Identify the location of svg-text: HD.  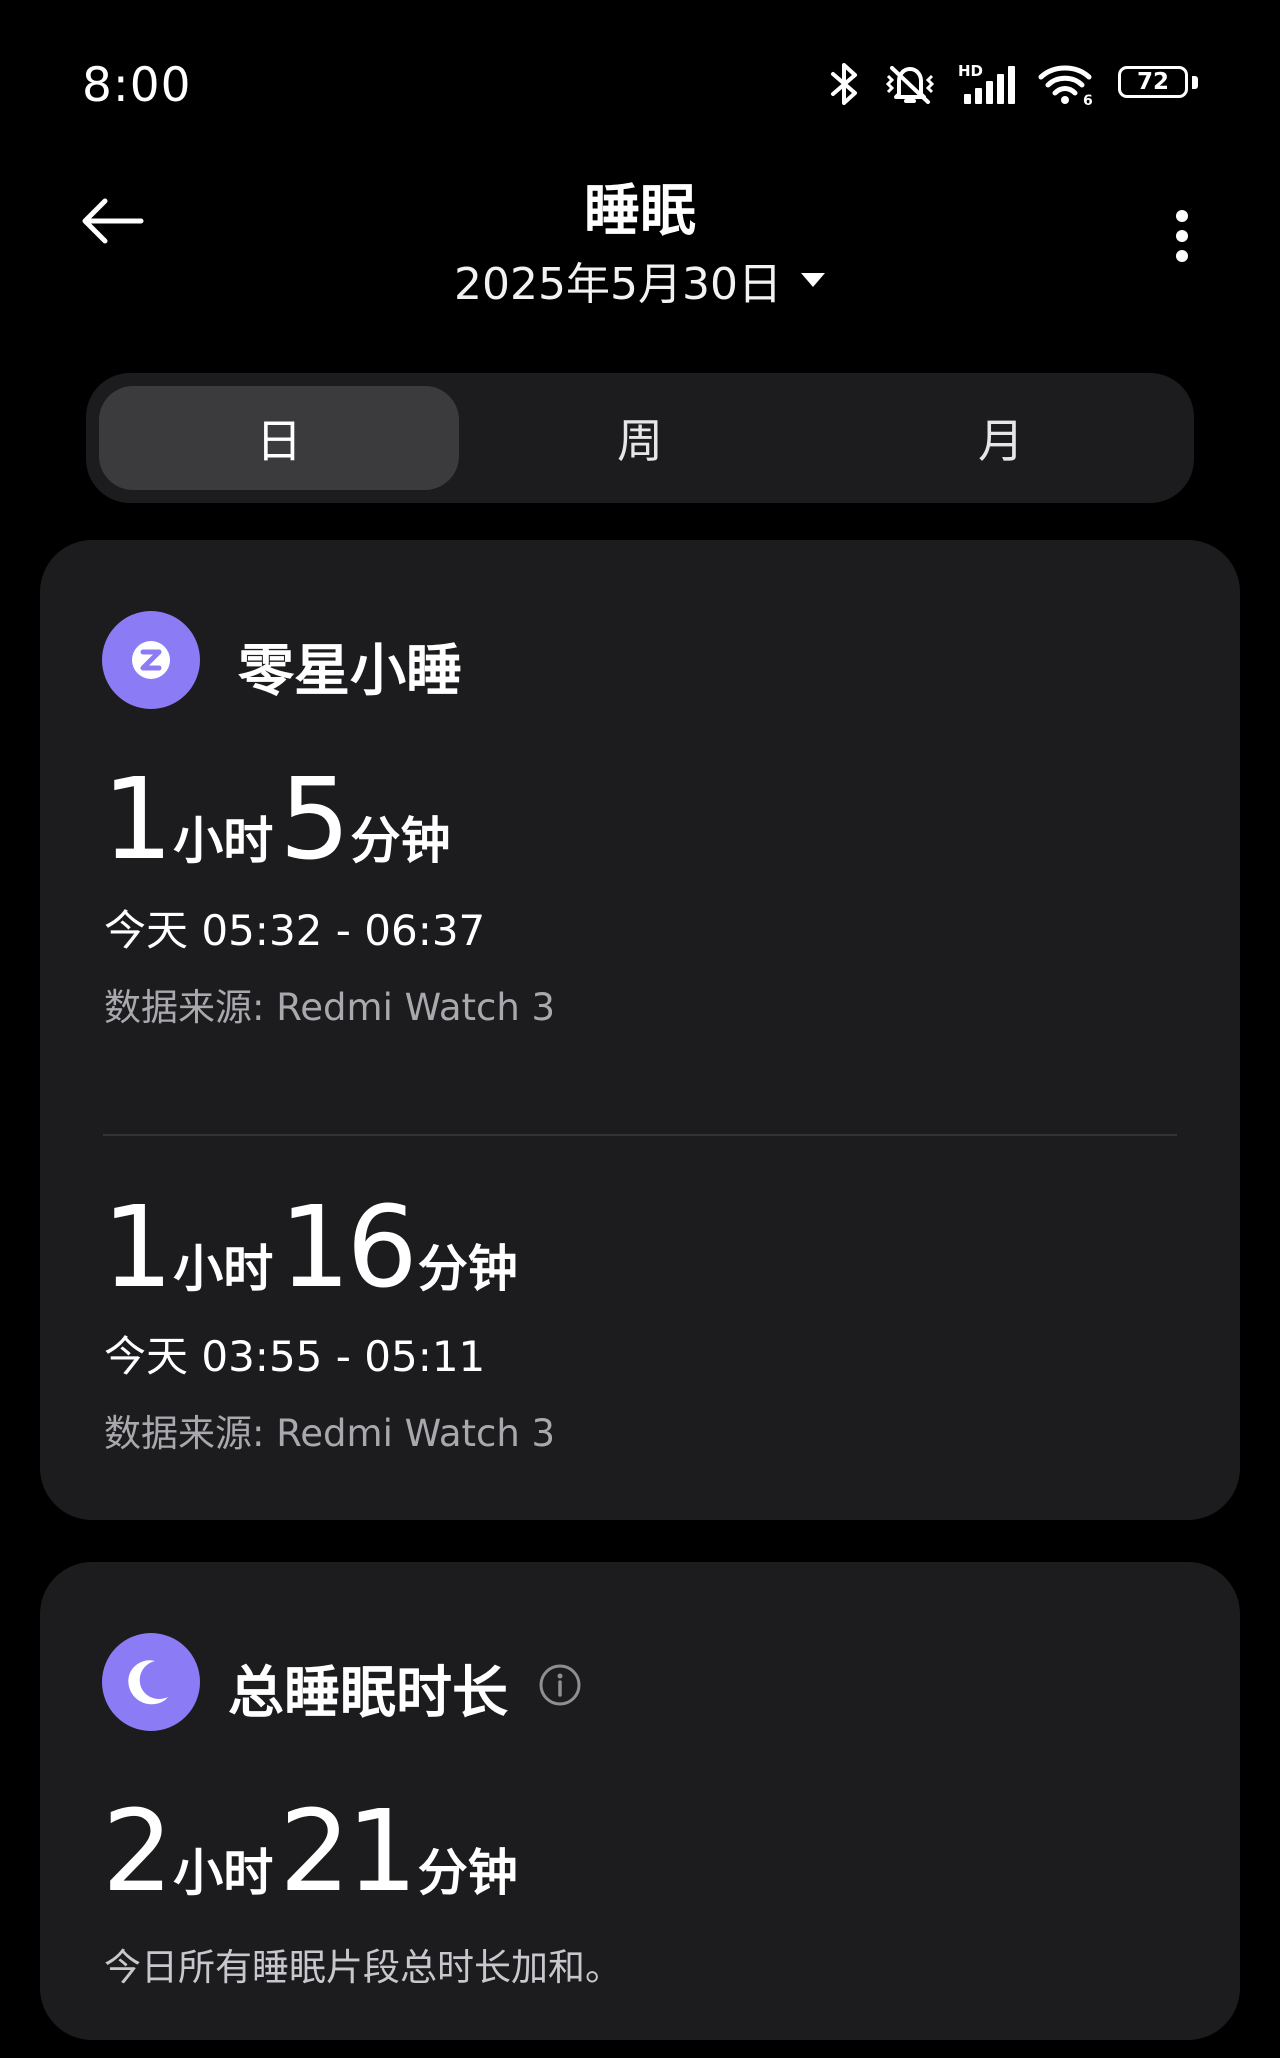
(970, 71).